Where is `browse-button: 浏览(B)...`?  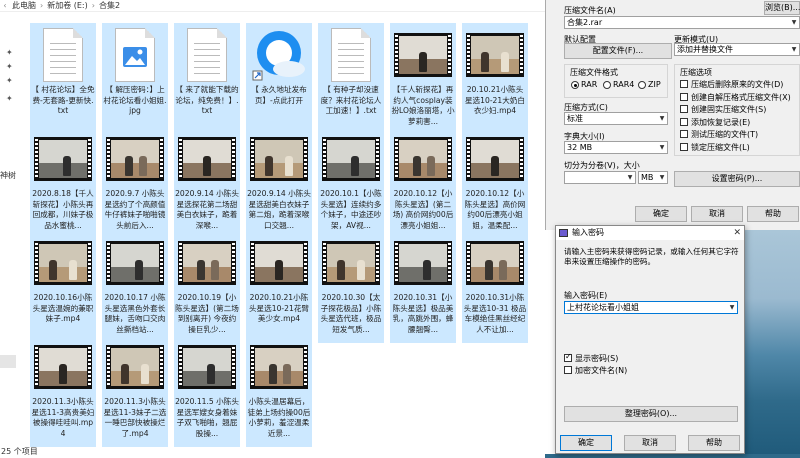 browse-button: 浏览(B)... is located at coordinates (782, 8).